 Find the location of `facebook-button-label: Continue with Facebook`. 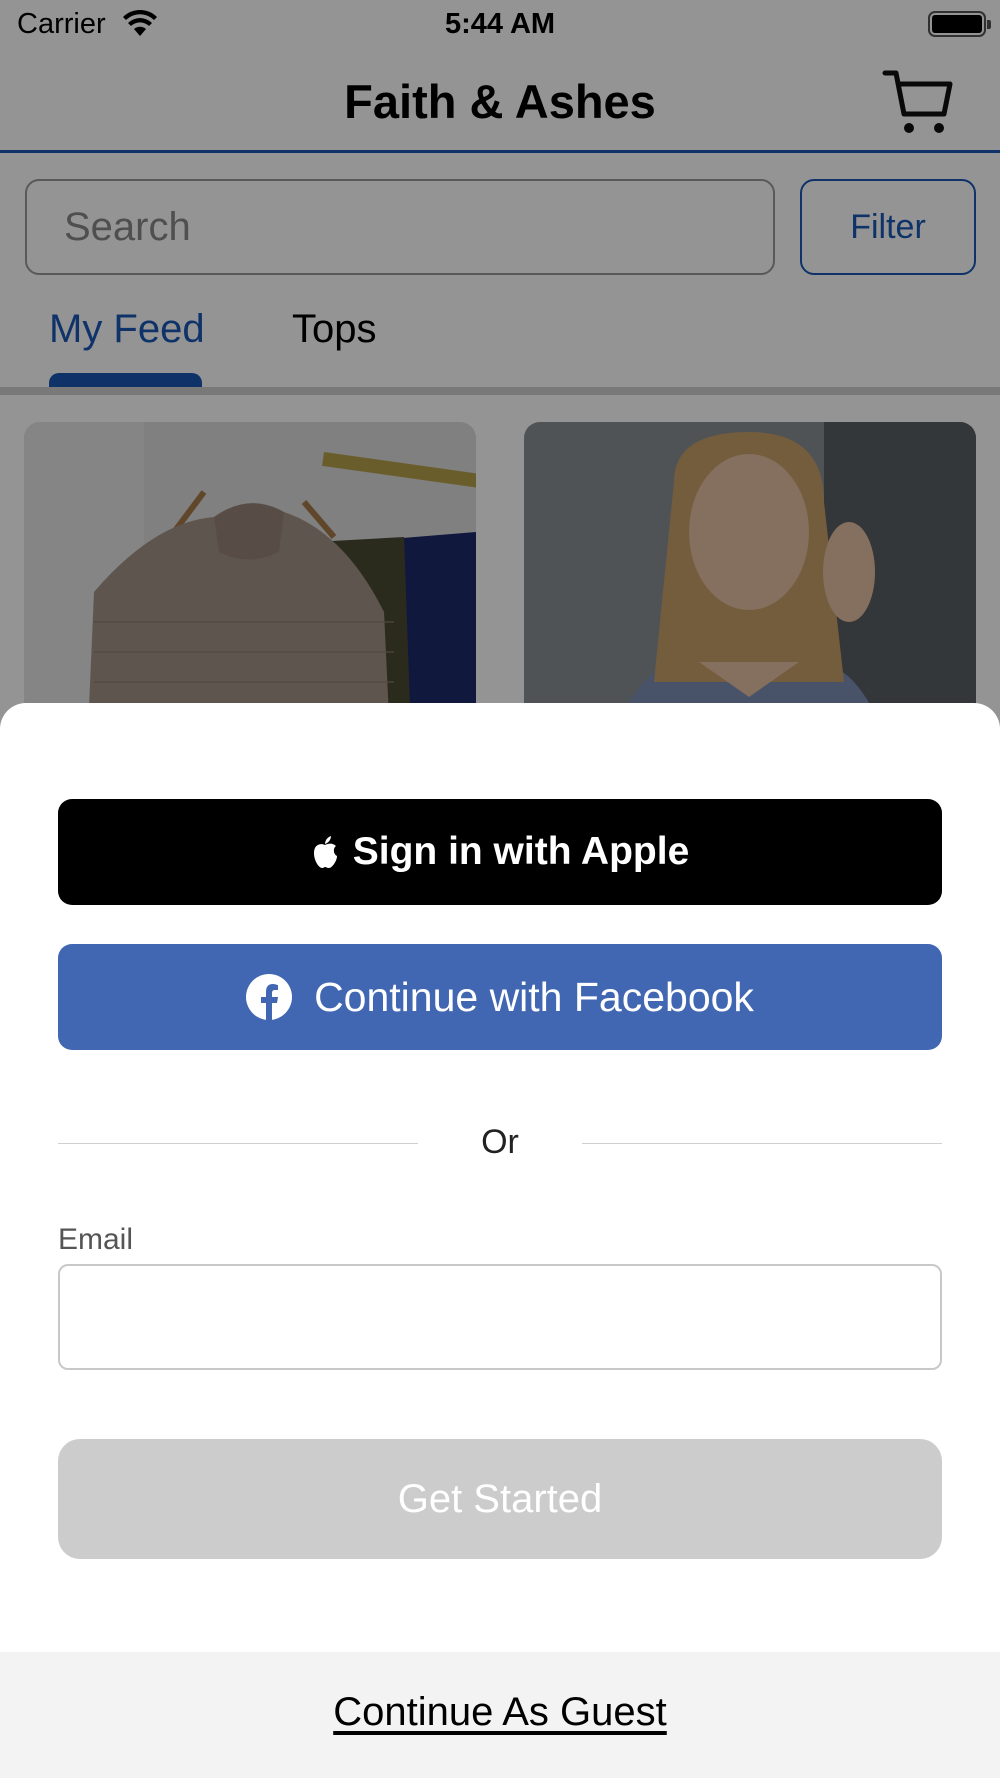

facebook-button-label: Continue with Facebook is located at coordinates (534, 996).